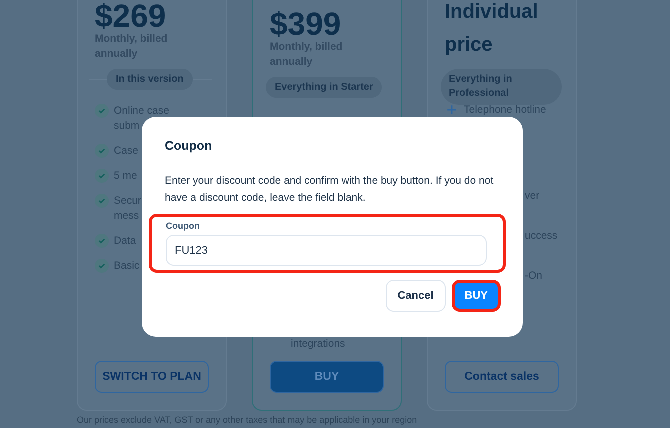 The width and height of the screenshot is (670, 428). Describe the element at coordinates (131, 16) in the screenshot. I see `plan-price: $269` at that location.